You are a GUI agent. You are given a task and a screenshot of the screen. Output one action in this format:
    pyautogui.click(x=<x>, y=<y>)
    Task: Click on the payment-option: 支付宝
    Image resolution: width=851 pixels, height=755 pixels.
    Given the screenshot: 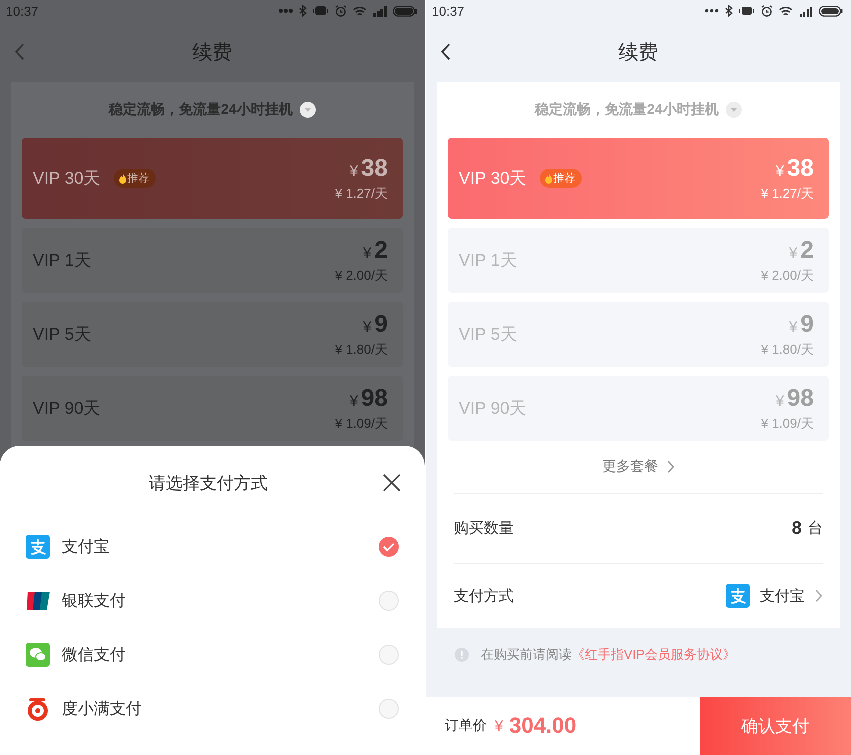 What is the action you would take?
    pyautogui.click(x=212, y=547)
    